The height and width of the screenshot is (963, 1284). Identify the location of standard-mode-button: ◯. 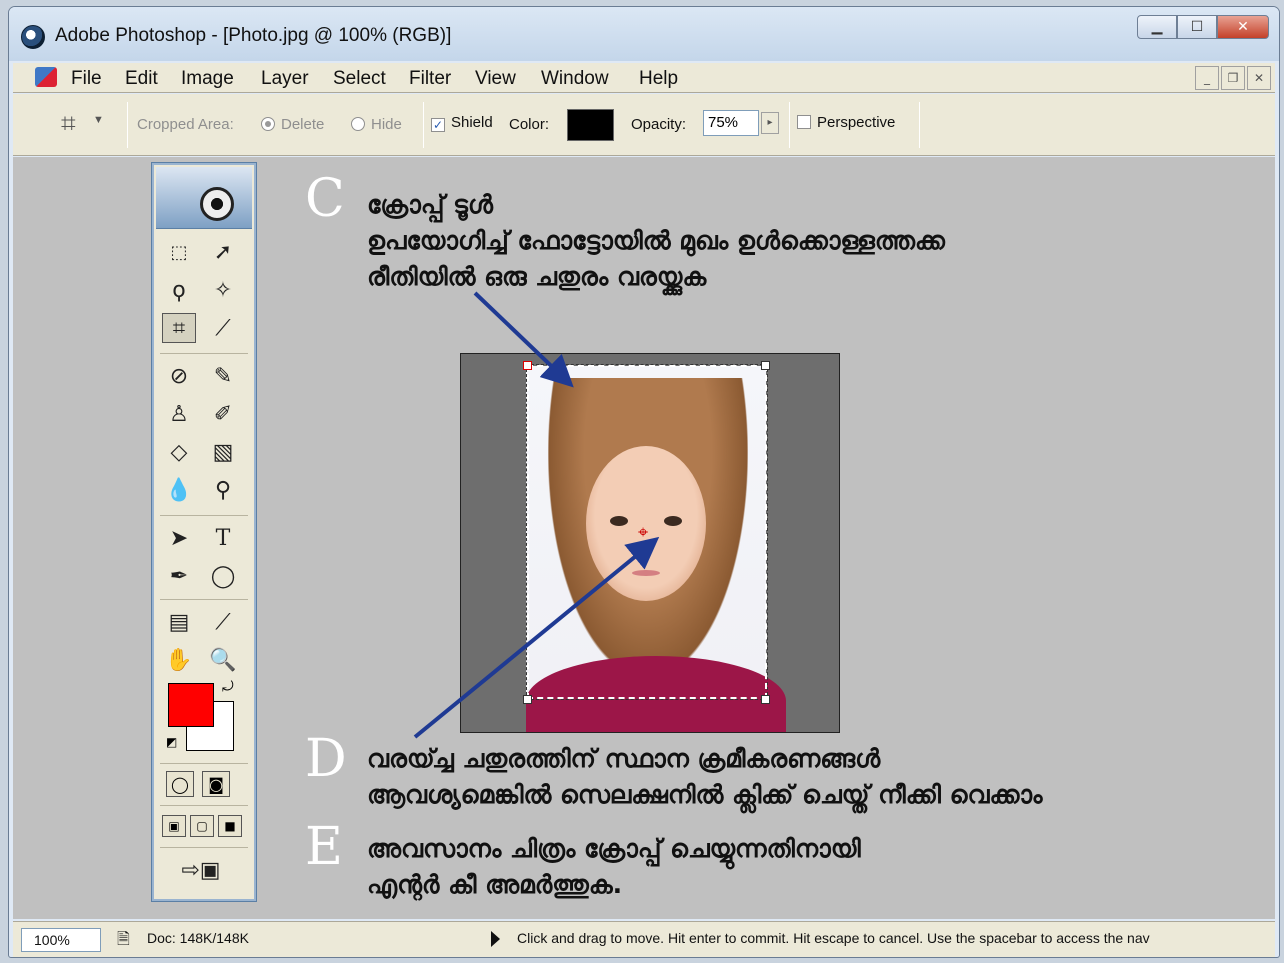
(180, 784).